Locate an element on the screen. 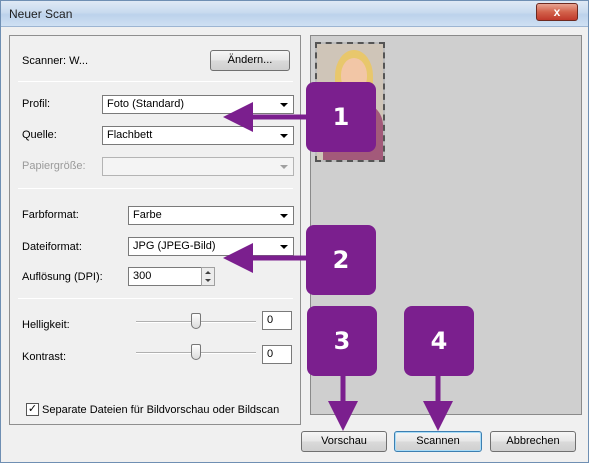 The height and width of the screenshot is (463, 589). spinner-down-icon is located at coordinates (208, 280).